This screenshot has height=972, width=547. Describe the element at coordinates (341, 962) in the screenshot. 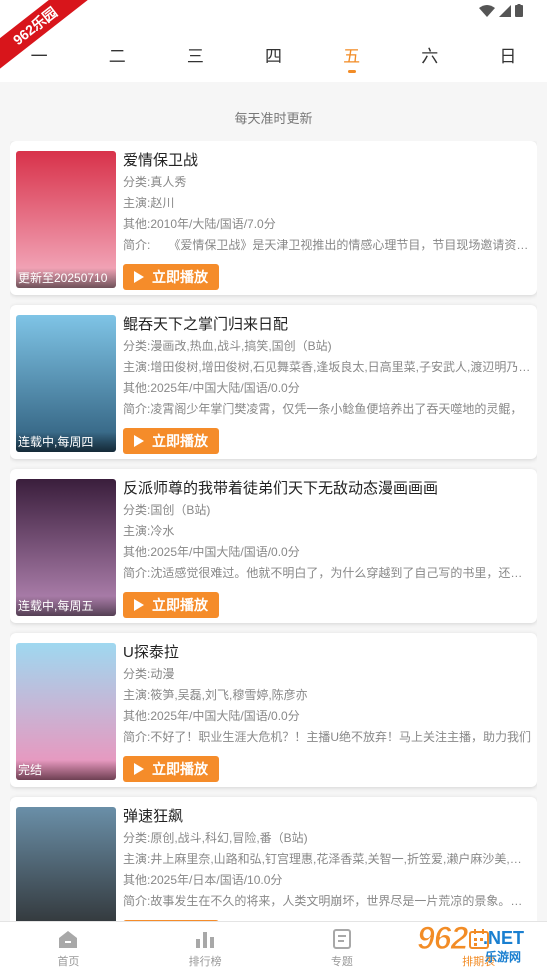

I see `nav-topic-label: 专题` at that location.